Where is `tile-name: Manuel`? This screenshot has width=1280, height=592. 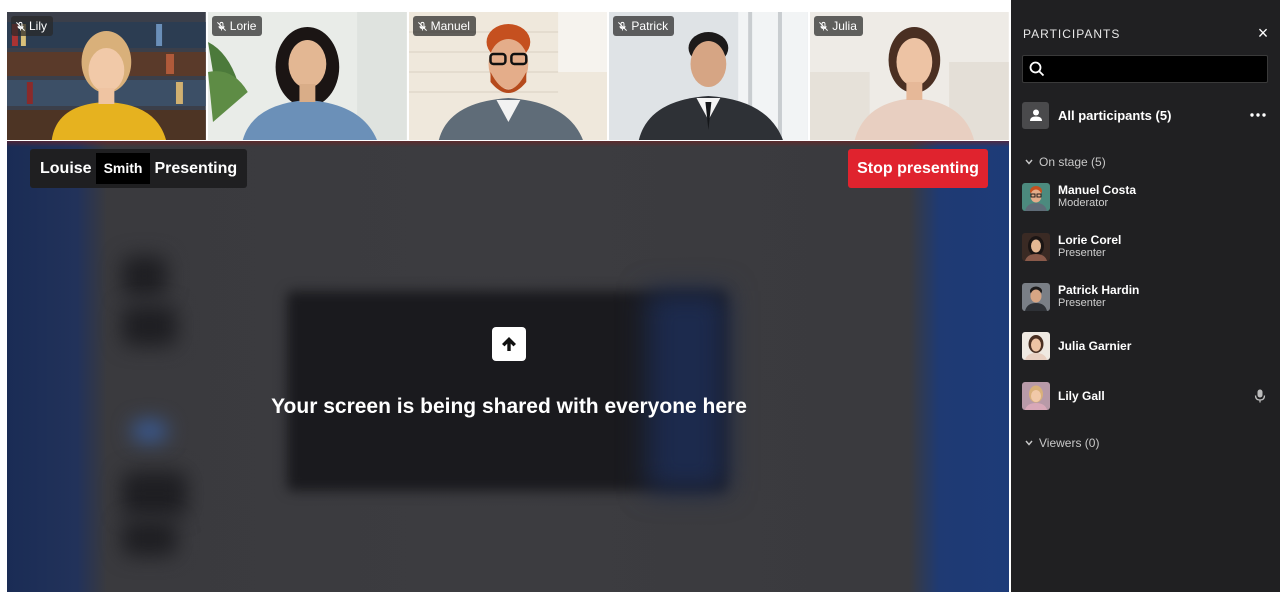 tile-name: Manuel is located at coordinates (450, 26).